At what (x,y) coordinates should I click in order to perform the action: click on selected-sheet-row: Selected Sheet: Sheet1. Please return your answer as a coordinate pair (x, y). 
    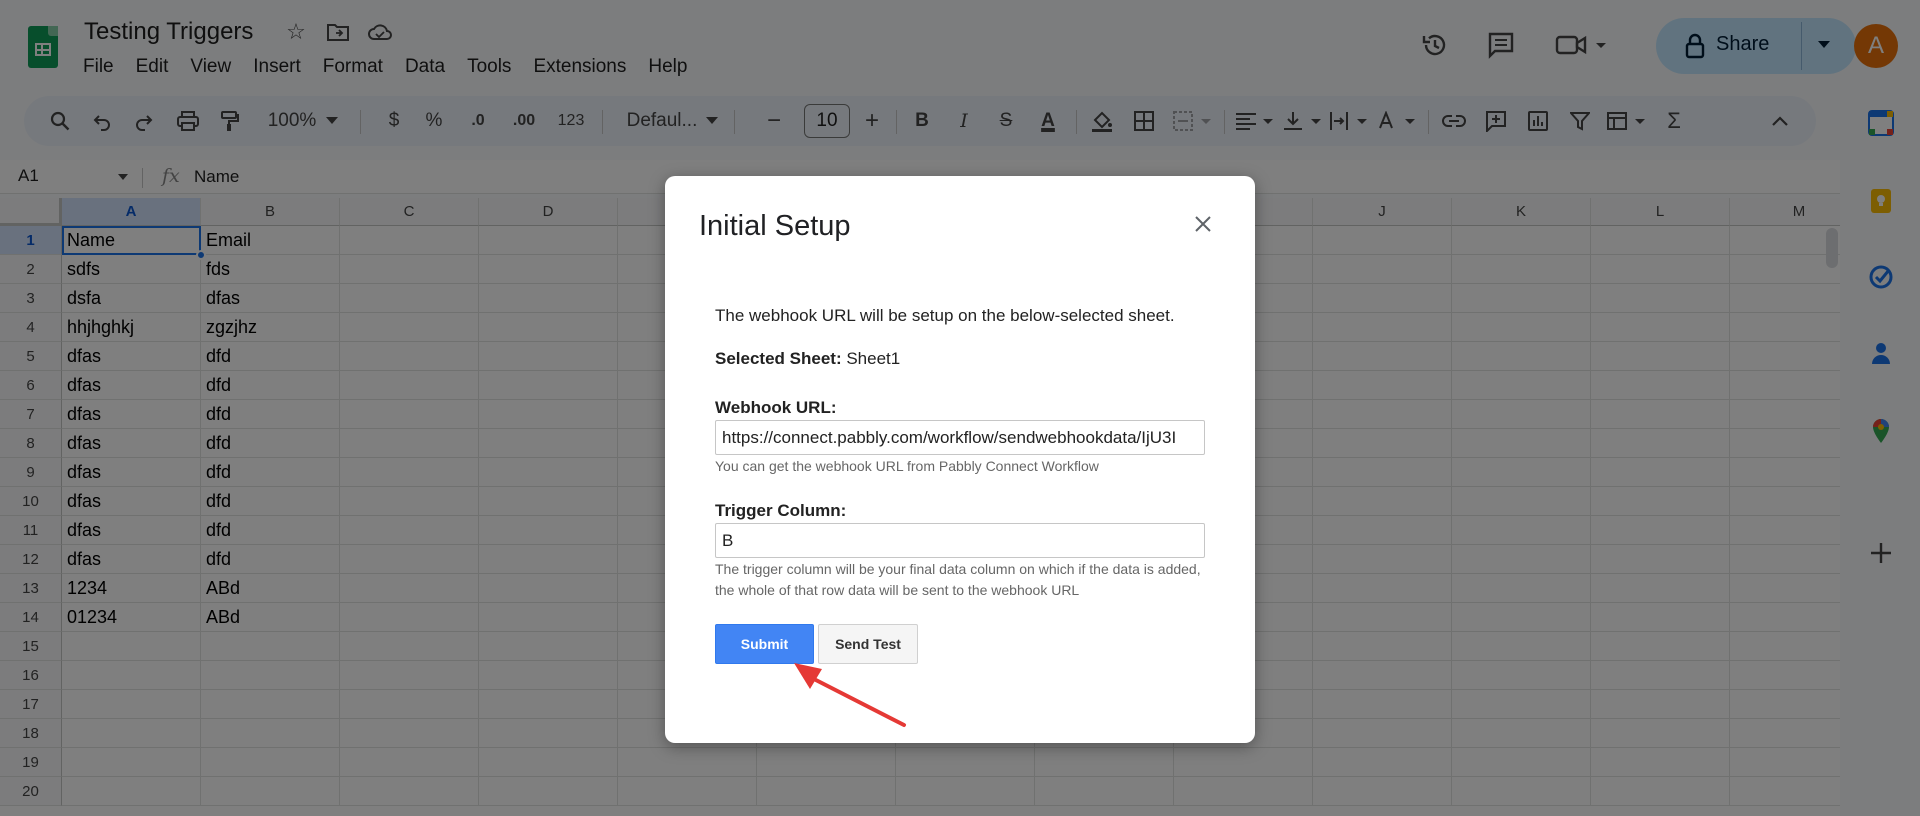
    Looking at the image, I should click on (807, 359).